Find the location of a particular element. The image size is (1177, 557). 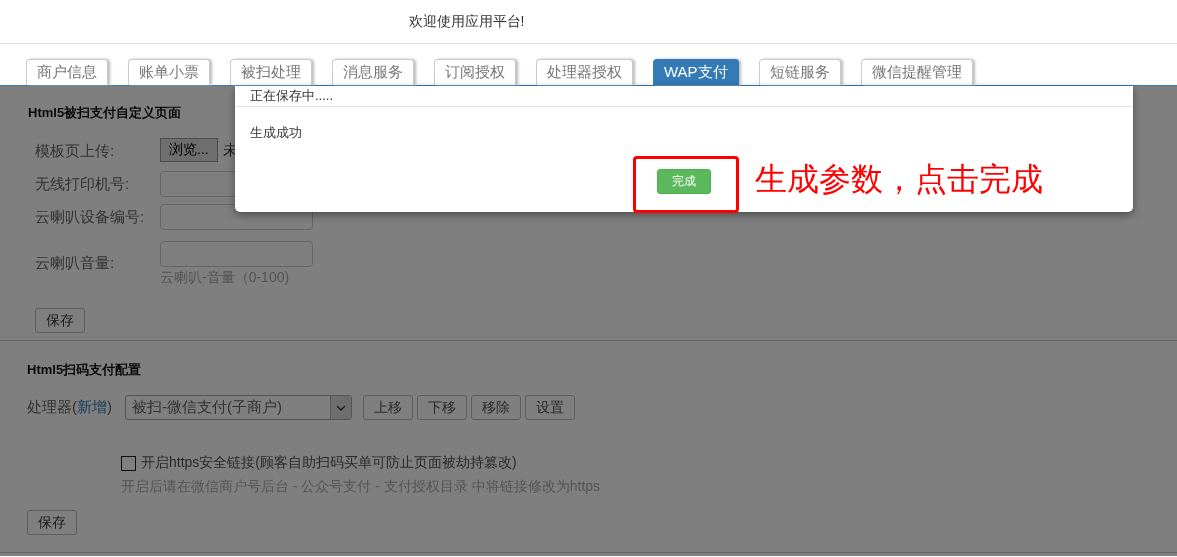

input-field is located at coordinates (236, 254).